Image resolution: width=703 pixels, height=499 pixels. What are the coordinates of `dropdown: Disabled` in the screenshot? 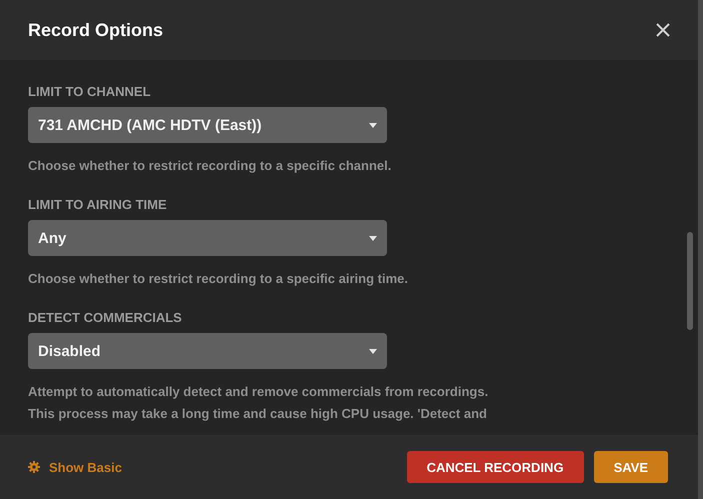 It's located at (207, 351).